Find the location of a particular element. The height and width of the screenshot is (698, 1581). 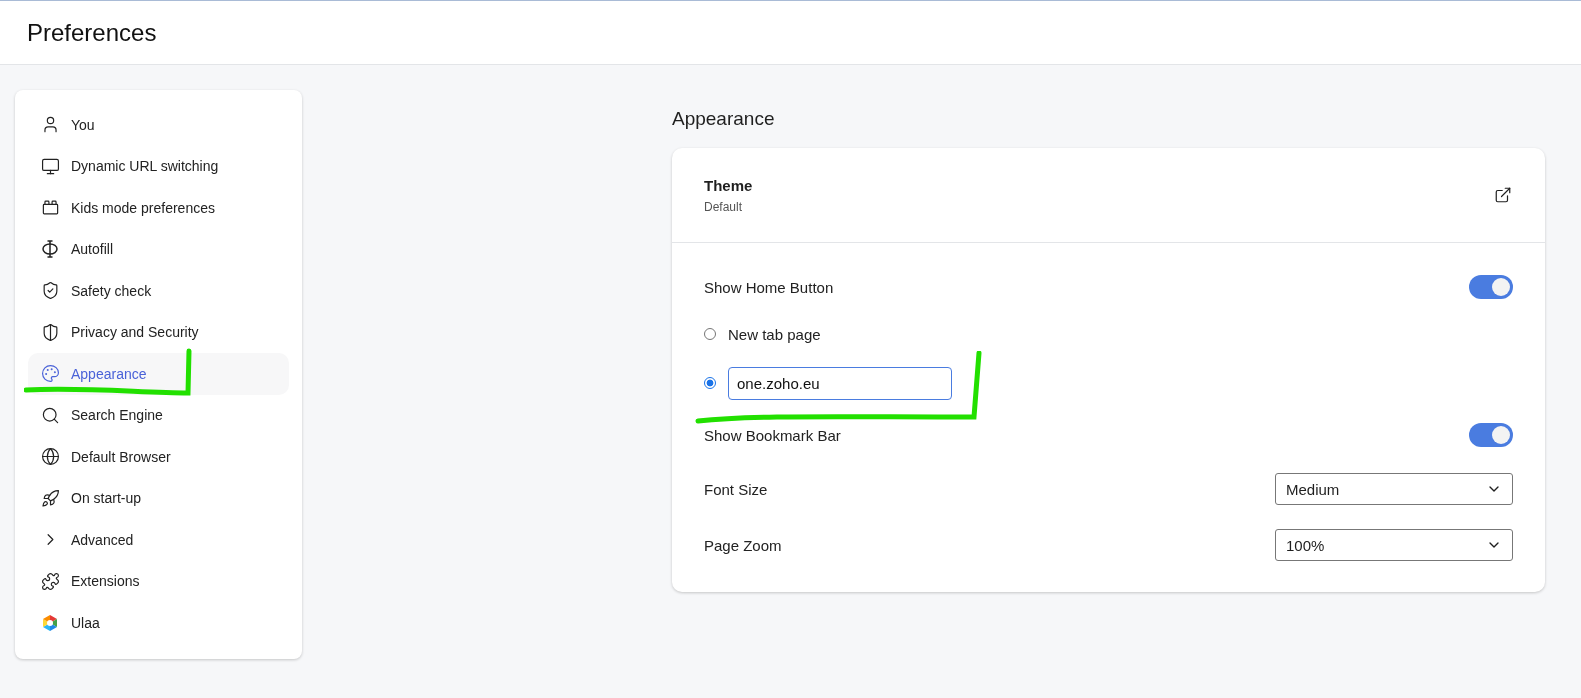

dropdown: Medium is located at coordinates (1394, 489).